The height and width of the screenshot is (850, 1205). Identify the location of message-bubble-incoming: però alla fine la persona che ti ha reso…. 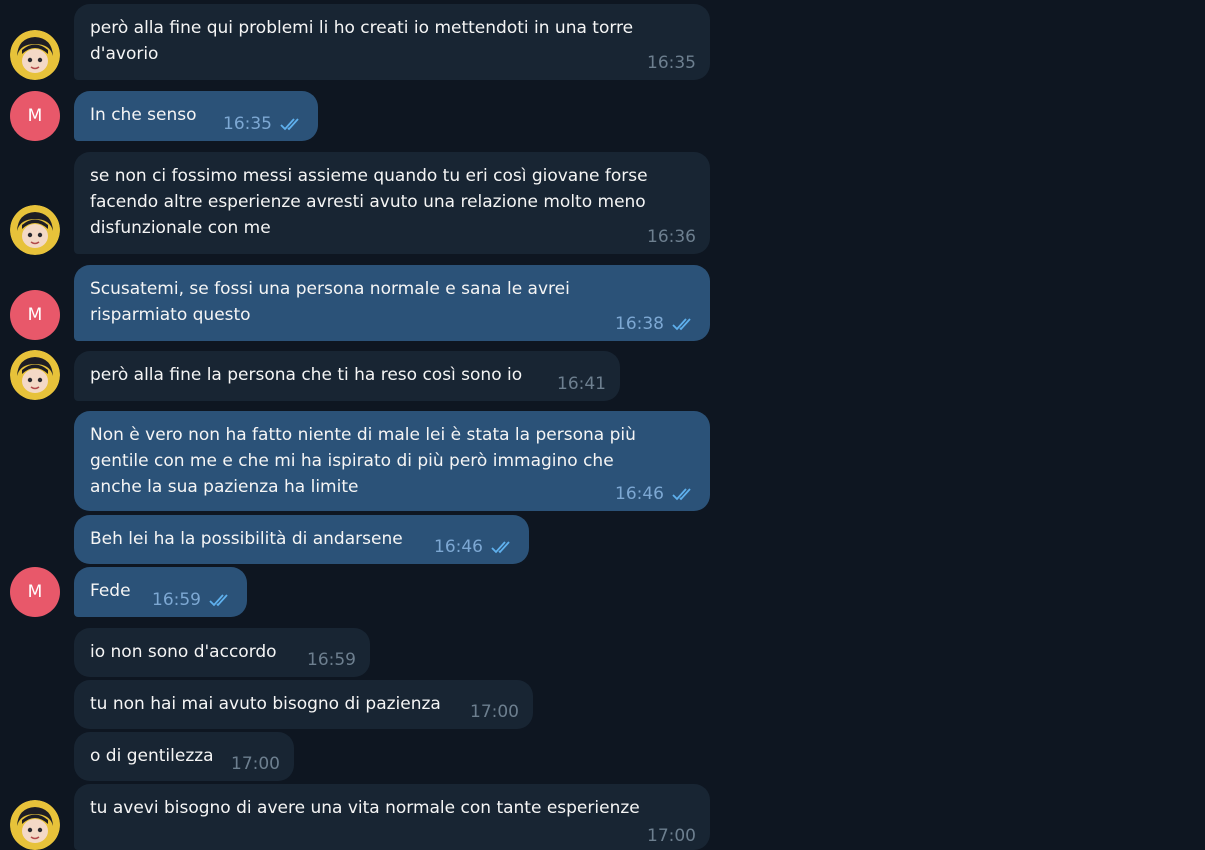
(347, 376).